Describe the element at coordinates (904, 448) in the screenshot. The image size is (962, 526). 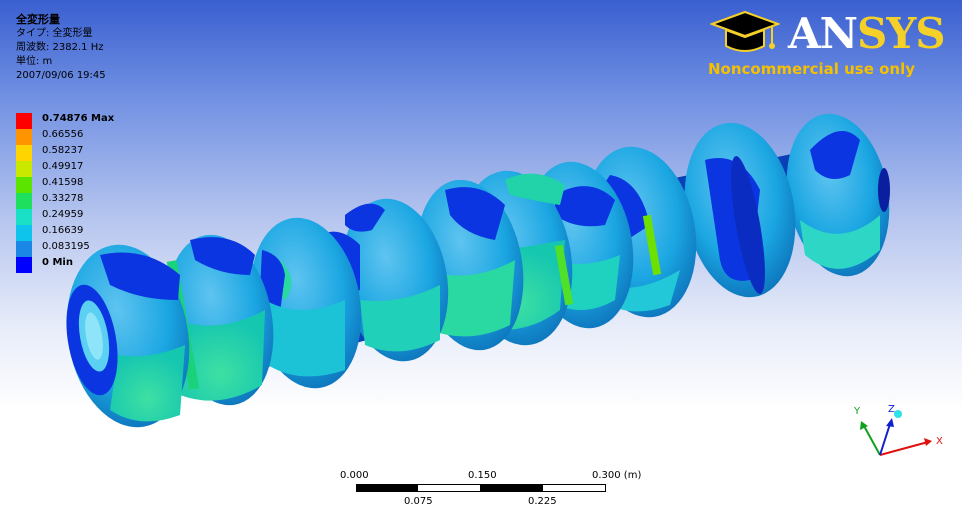
I see `x-axis-line` at that location.